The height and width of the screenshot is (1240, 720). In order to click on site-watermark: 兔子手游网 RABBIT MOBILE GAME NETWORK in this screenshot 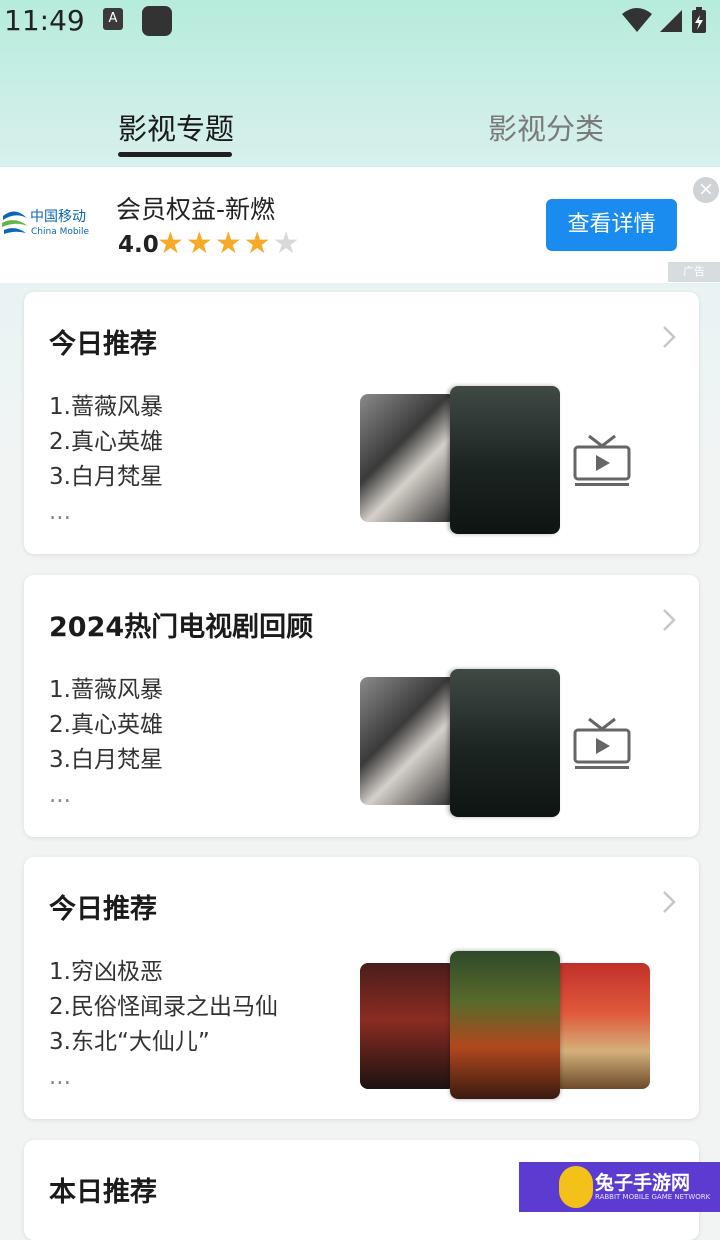, I will do `click(619, 1187)`.